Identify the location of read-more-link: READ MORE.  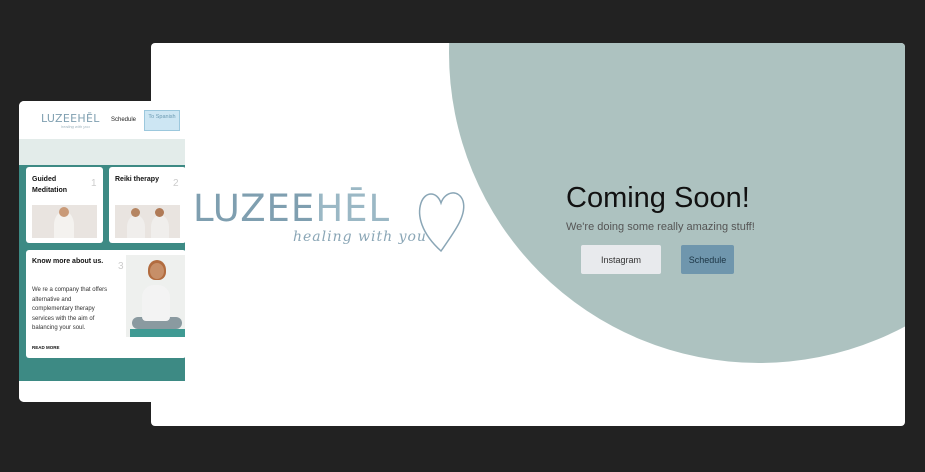
(46, 347).